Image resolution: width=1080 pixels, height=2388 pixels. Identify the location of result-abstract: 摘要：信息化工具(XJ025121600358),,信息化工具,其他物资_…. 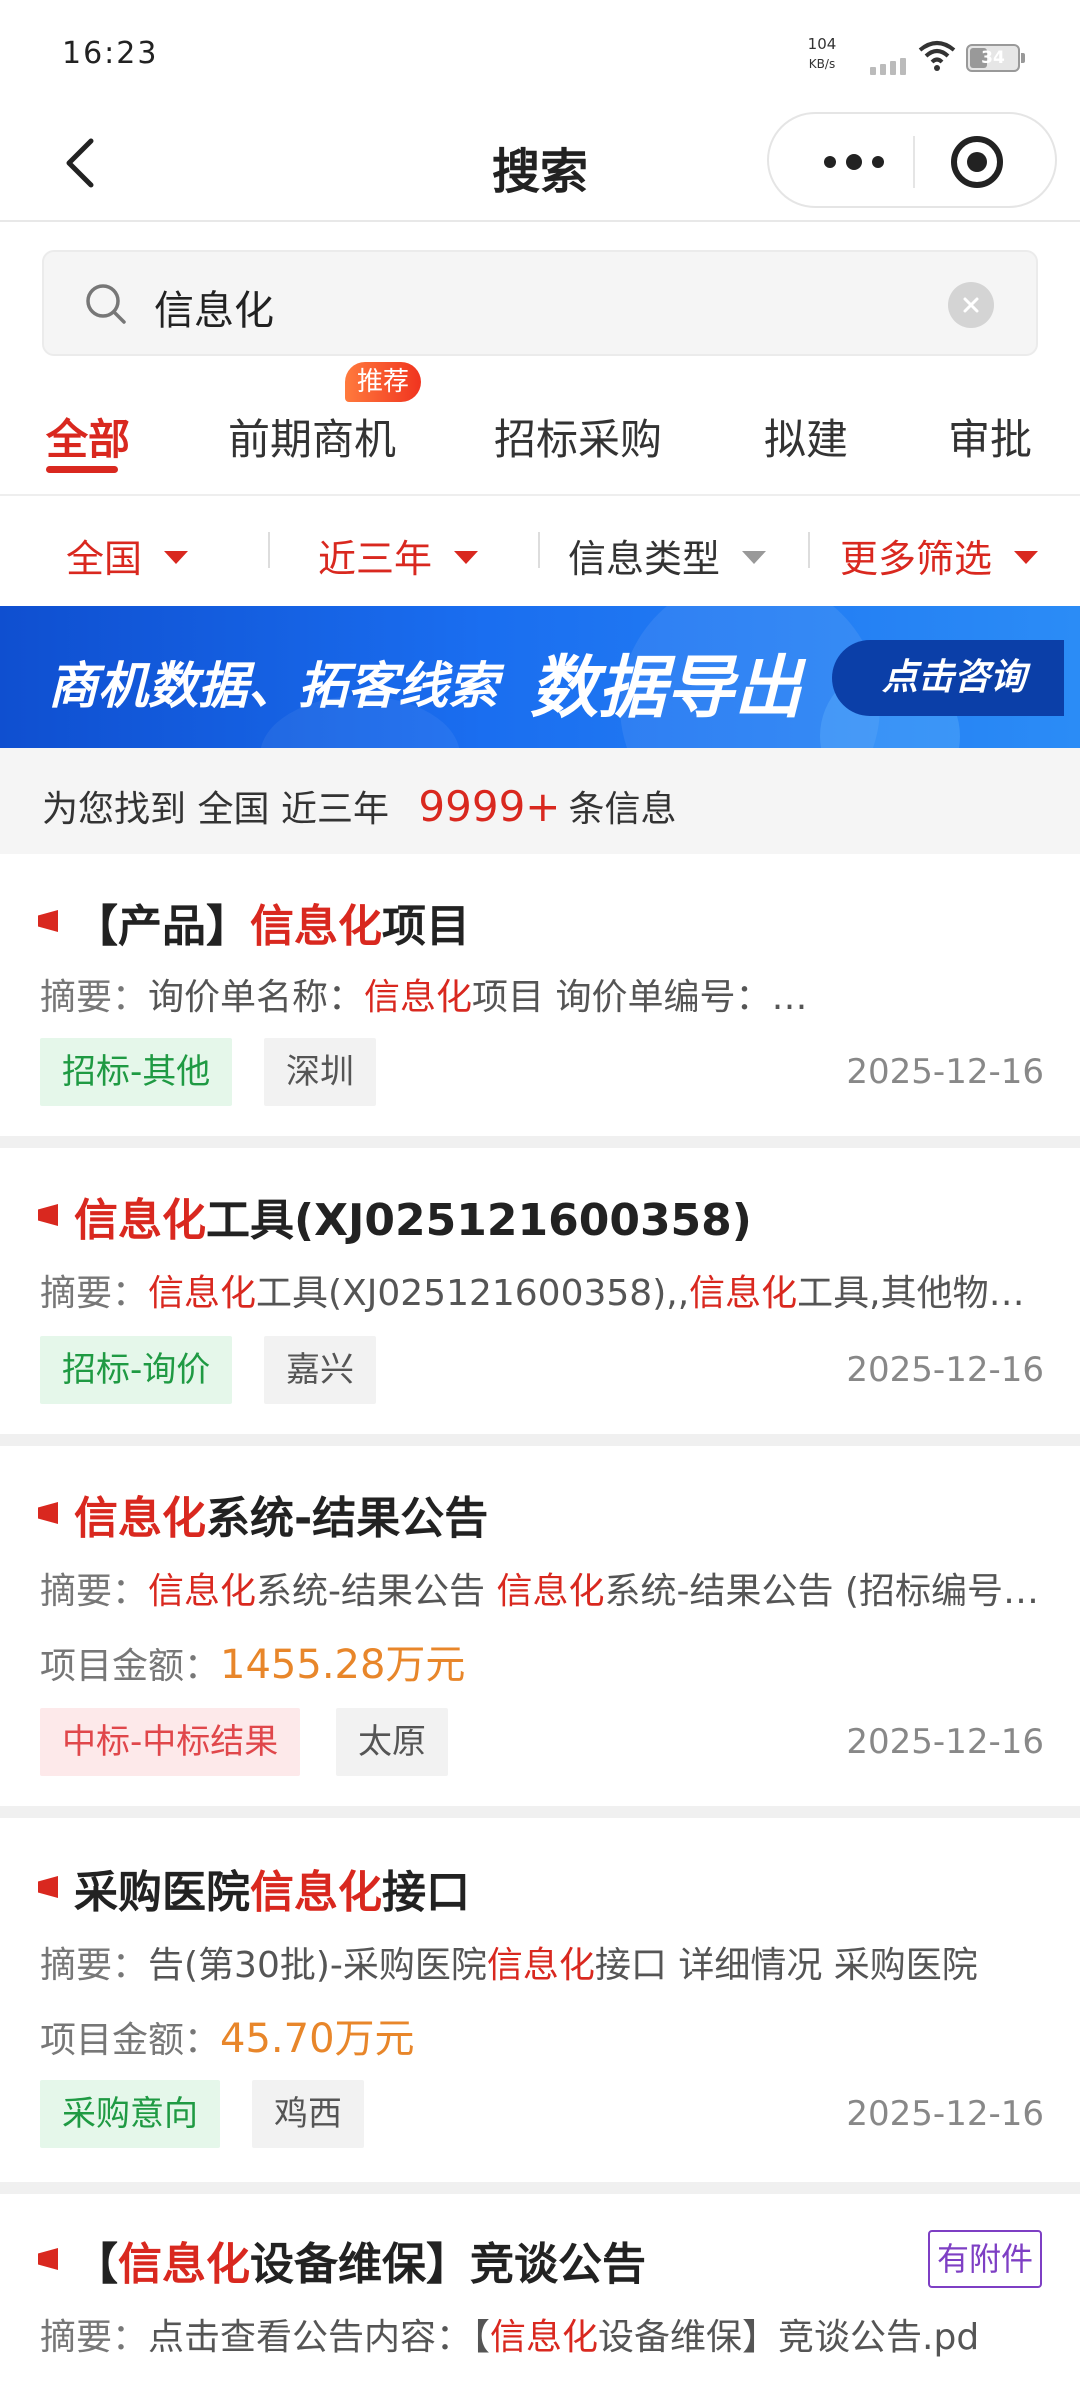
(542, 1293).